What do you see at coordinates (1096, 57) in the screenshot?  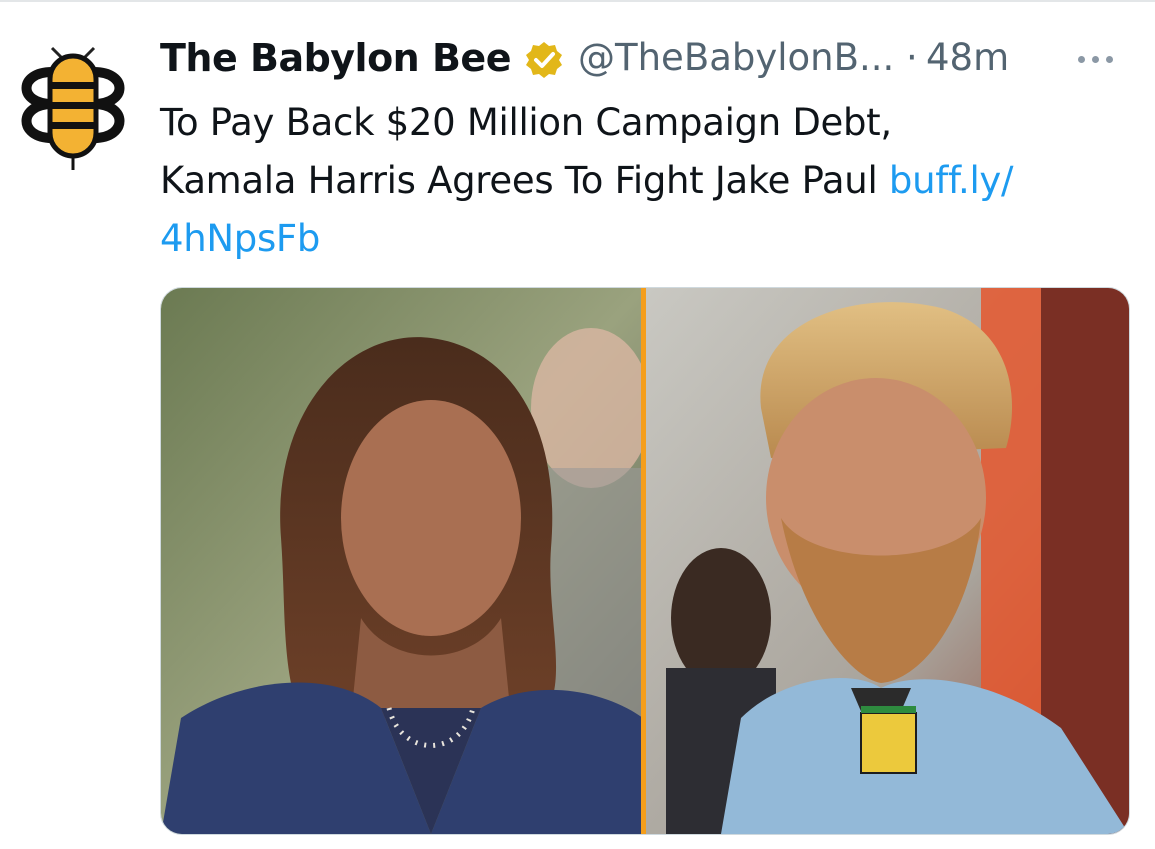 I see `more-horizontal-icon` at bounding box center [1096, 57].